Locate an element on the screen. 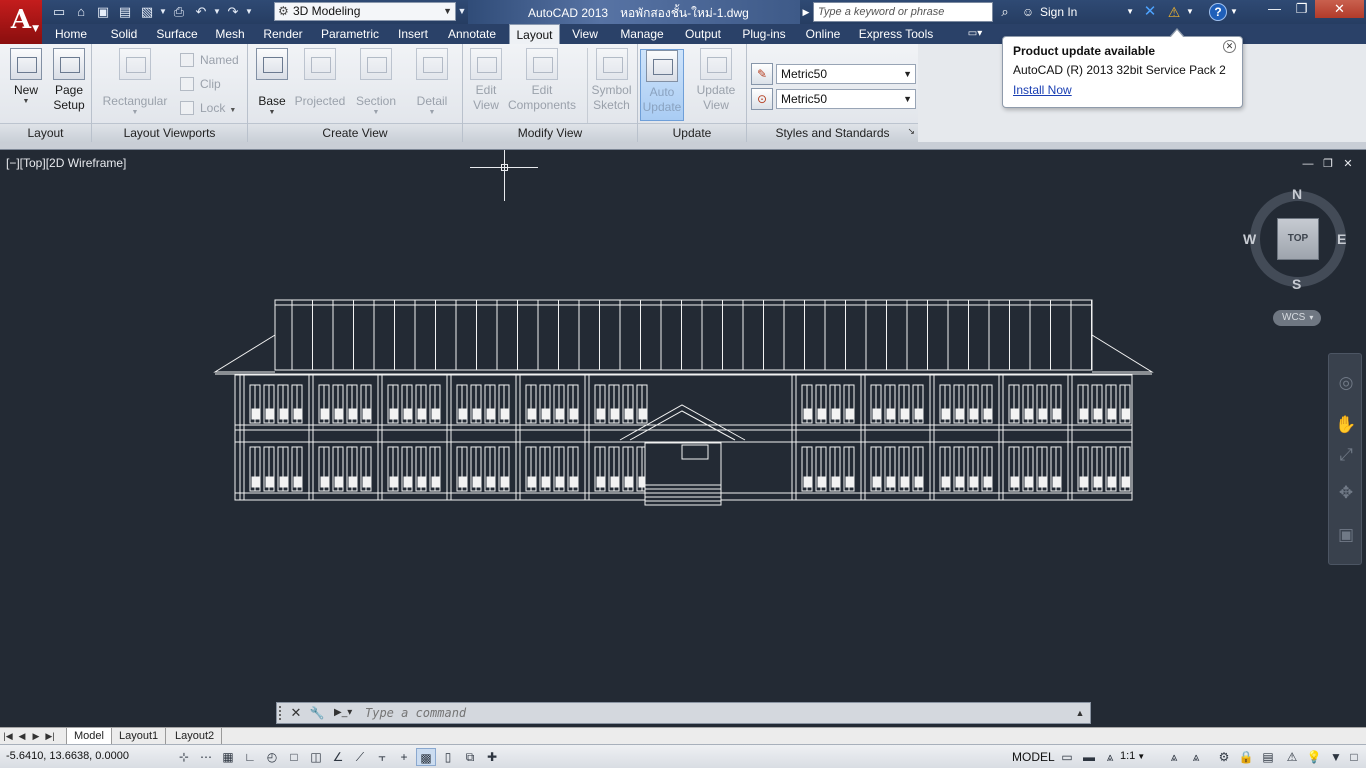  wrench-icon: 🔧 is located at coordinates (317, 713).